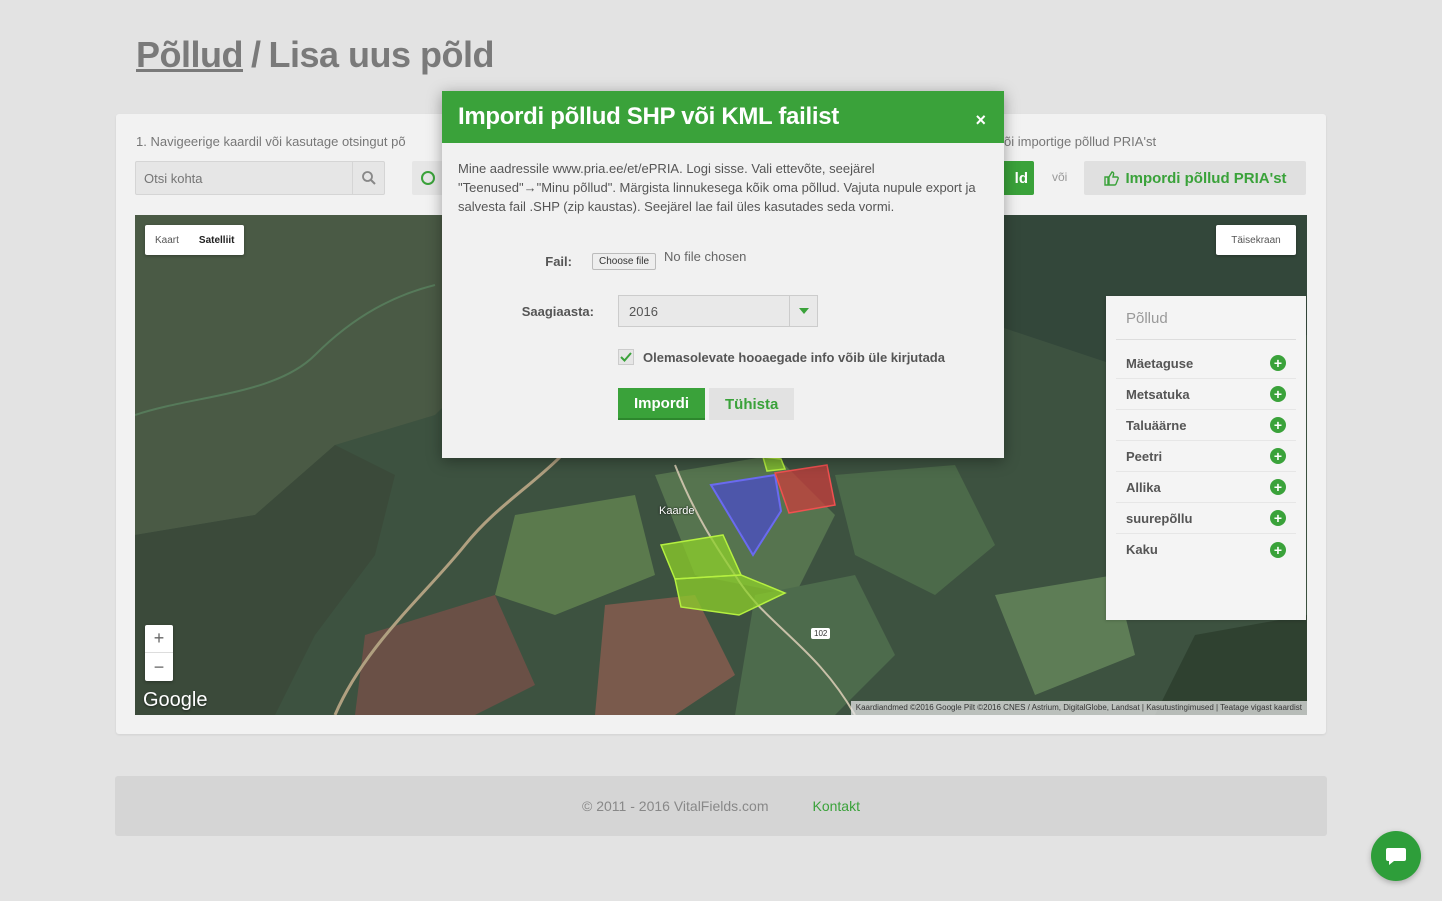 The height and width of the screenshot is (901, 1442). I want to click on check-icon, so click(626, 357).